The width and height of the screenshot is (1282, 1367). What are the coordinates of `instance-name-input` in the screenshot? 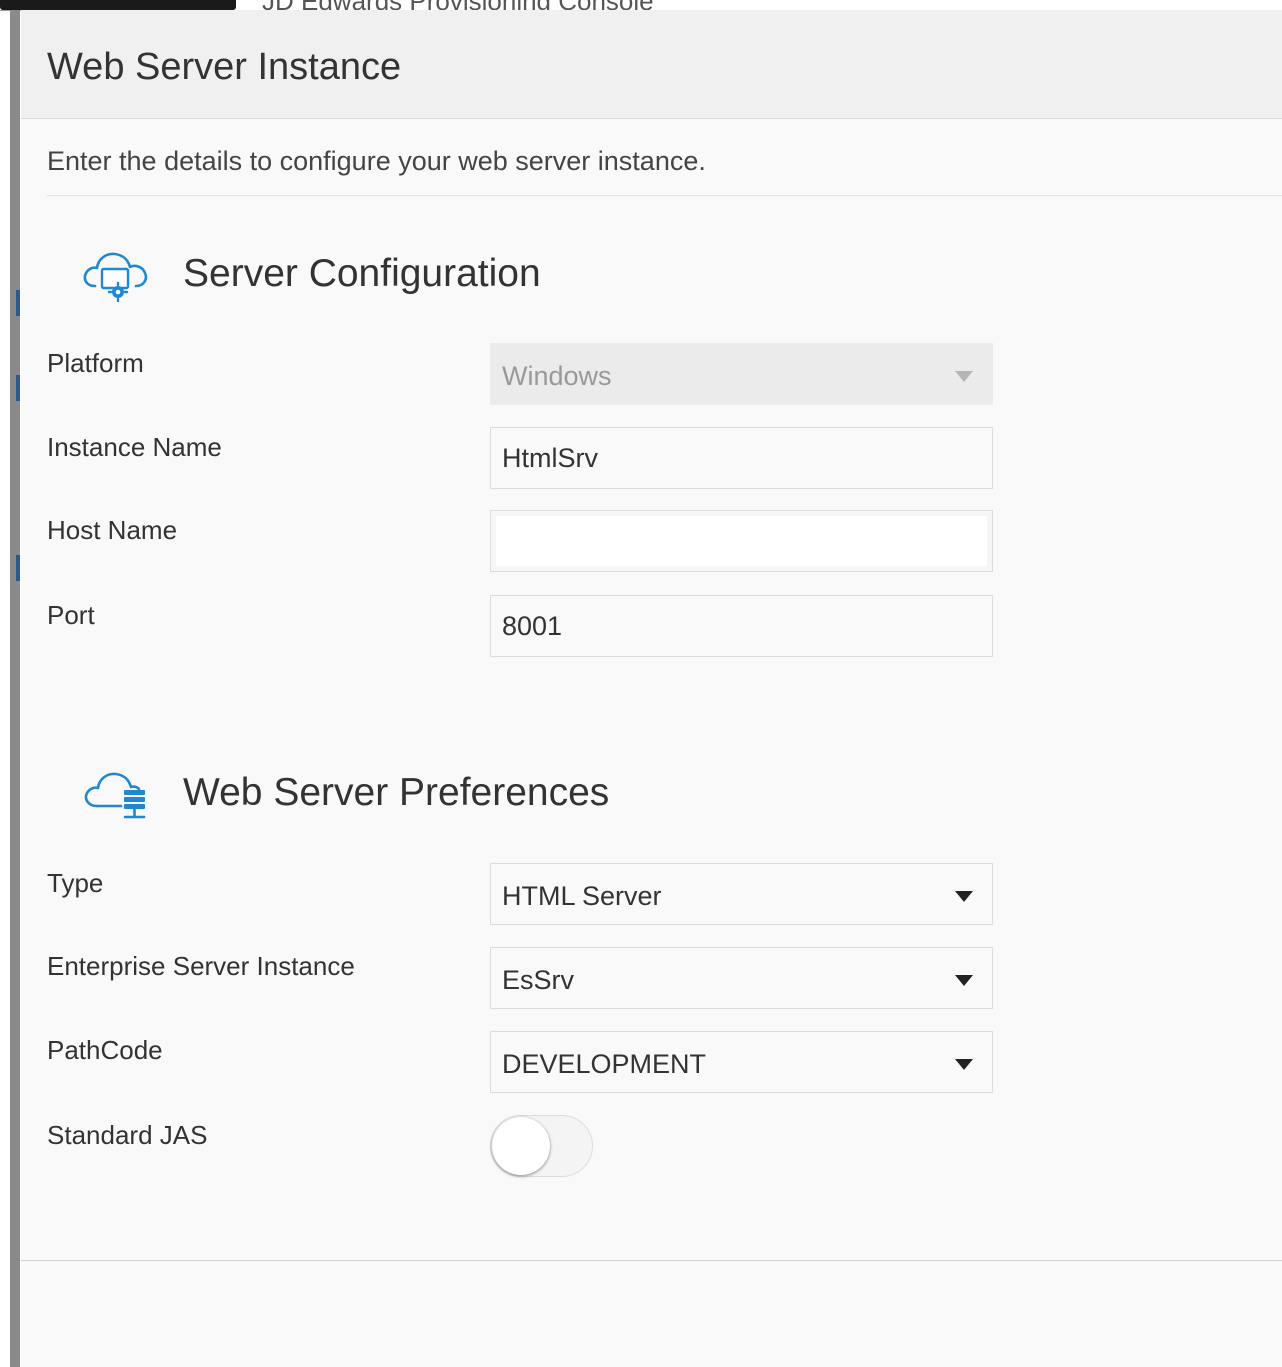 It's located at (741, 458).